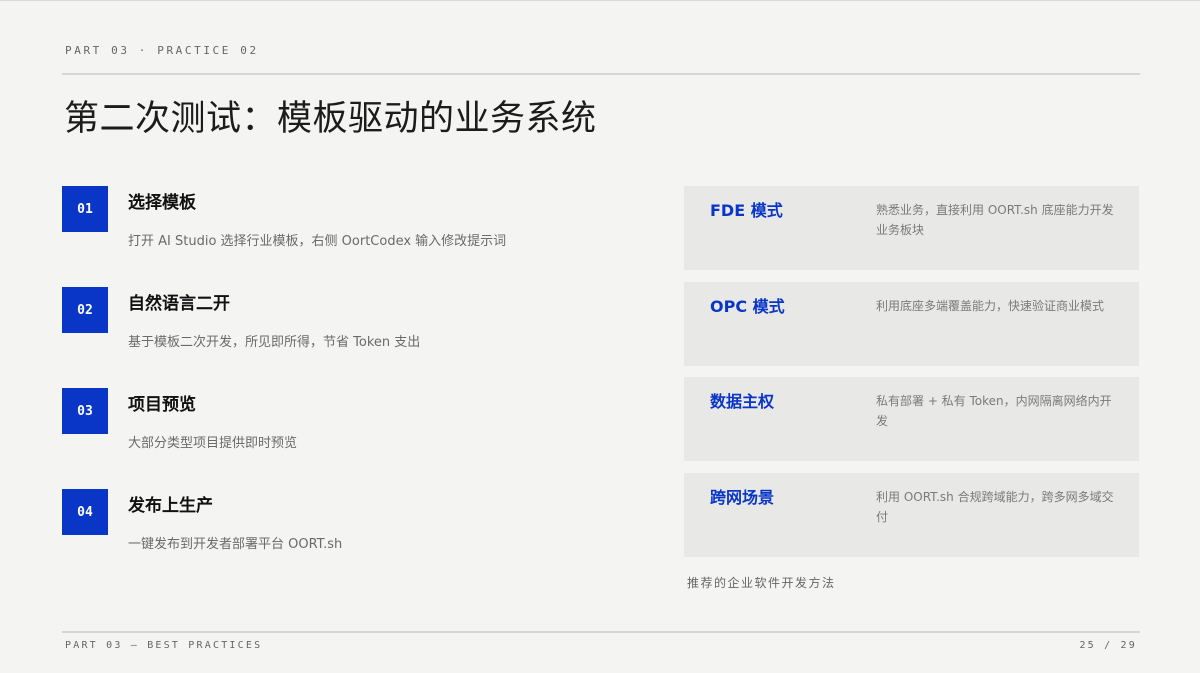  Describe the element at coordinates (85, 209) in the screenshot. I see `step-number-badge: 01` at that location.